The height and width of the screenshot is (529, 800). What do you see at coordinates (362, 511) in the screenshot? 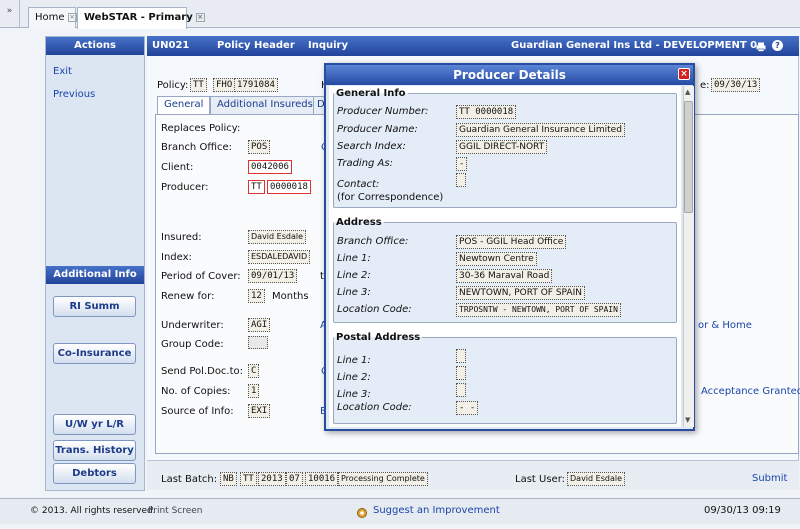
I see `gear-icon` at bounding box center [362, 511].